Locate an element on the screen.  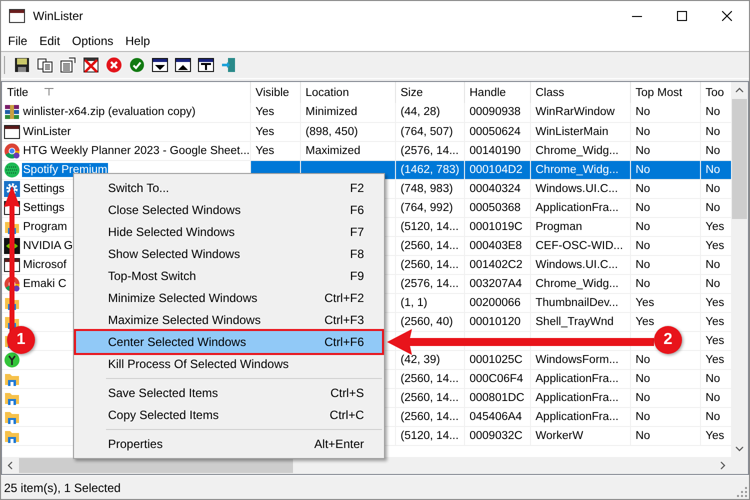
resize-grip-icon is located at coordinates (742, 492).